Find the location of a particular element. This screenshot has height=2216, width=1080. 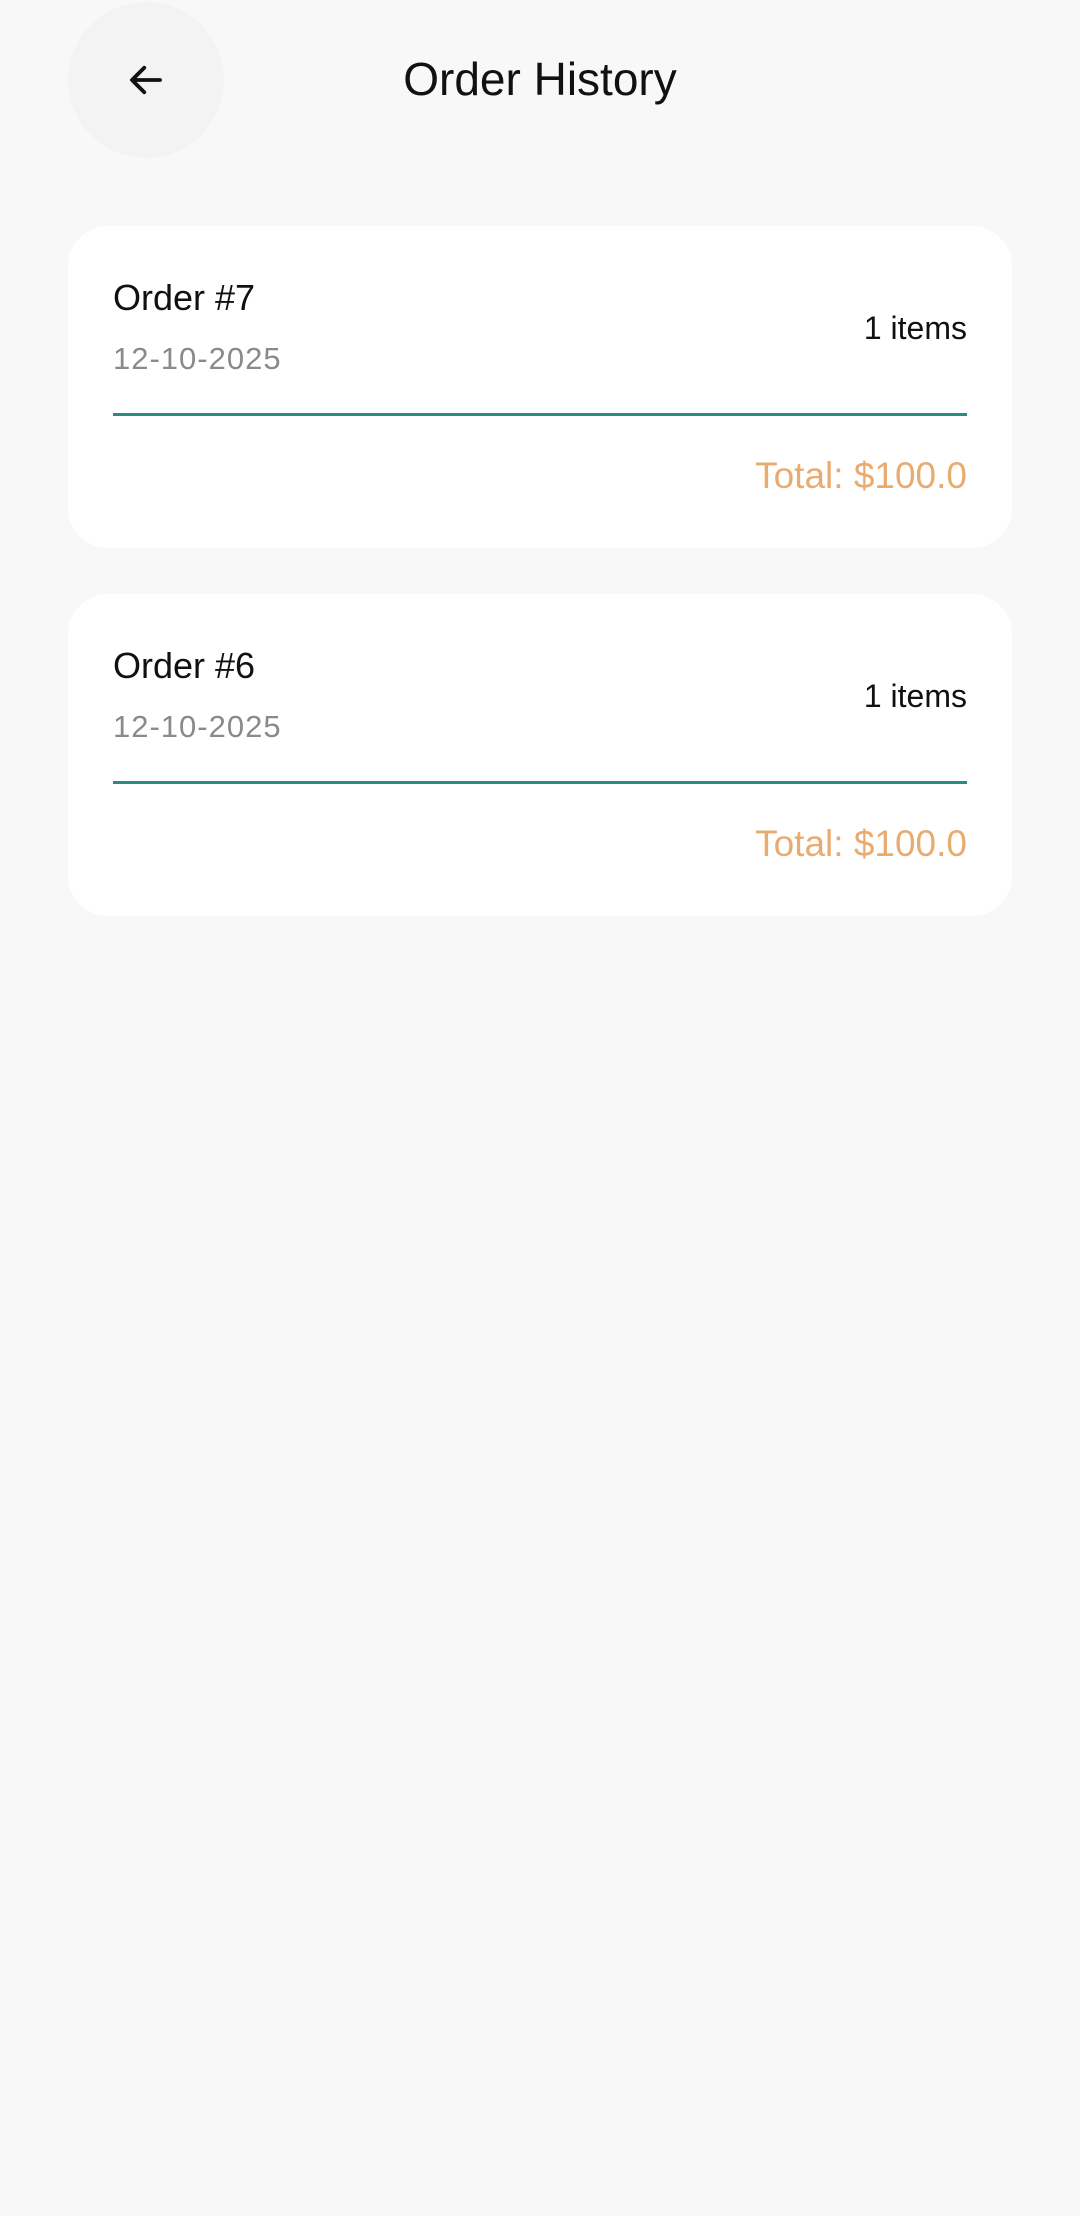

page-title: Order History is located at coordinates (540, 79).